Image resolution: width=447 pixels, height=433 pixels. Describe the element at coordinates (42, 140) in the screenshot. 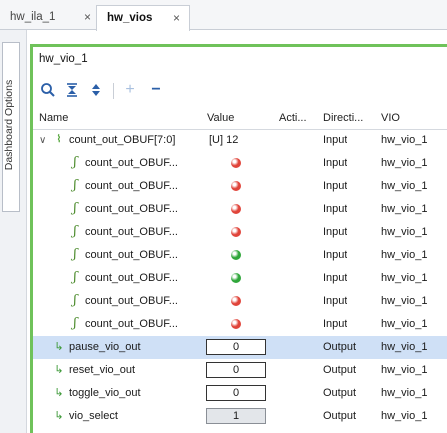

I see `chevron-down-icon: ∨` at that location.